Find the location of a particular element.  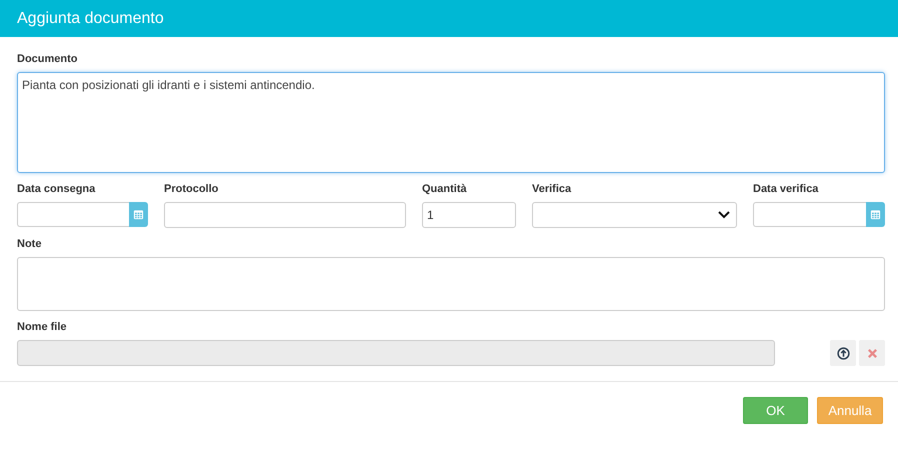

dialog-title: Aggiunta documento is located at coordinates (90, 19).